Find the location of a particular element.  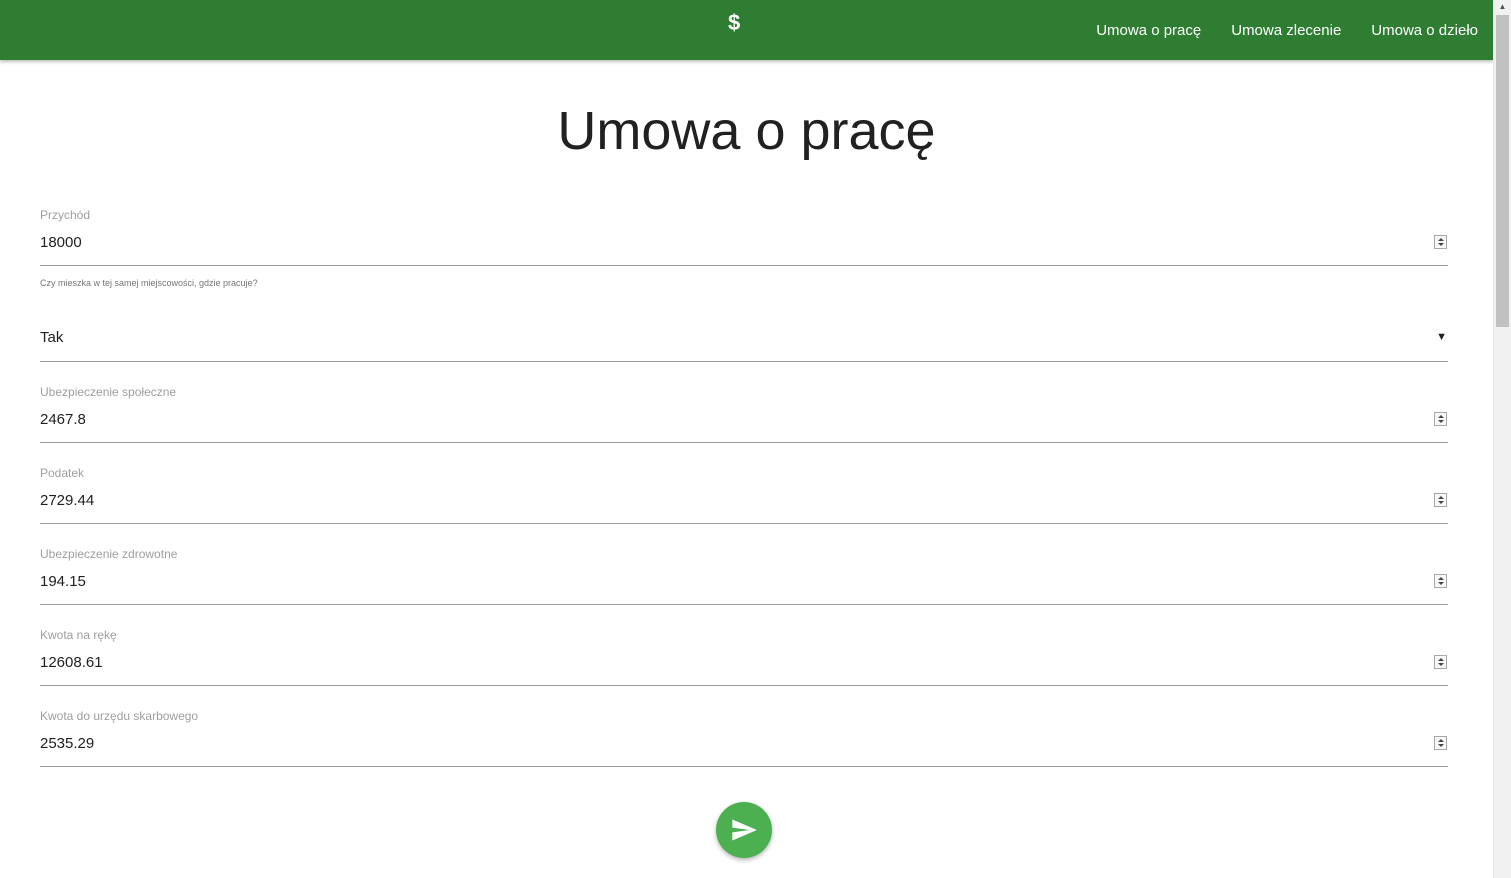

tax-office-amount-label: Kwota do urzędu skarbowego is located at coordinates (119, 716).